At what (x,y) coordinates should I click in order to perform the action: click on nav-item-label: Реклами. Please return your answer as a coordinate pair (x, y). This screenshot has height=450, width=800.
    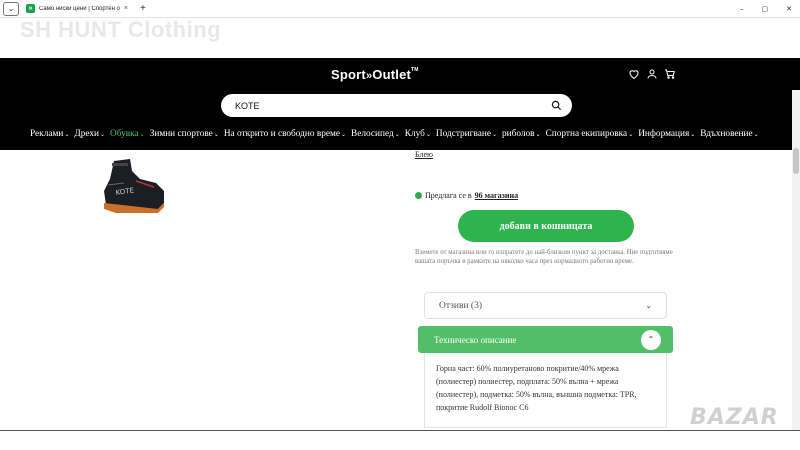
    Looking at the image, I should click on (47, 134).